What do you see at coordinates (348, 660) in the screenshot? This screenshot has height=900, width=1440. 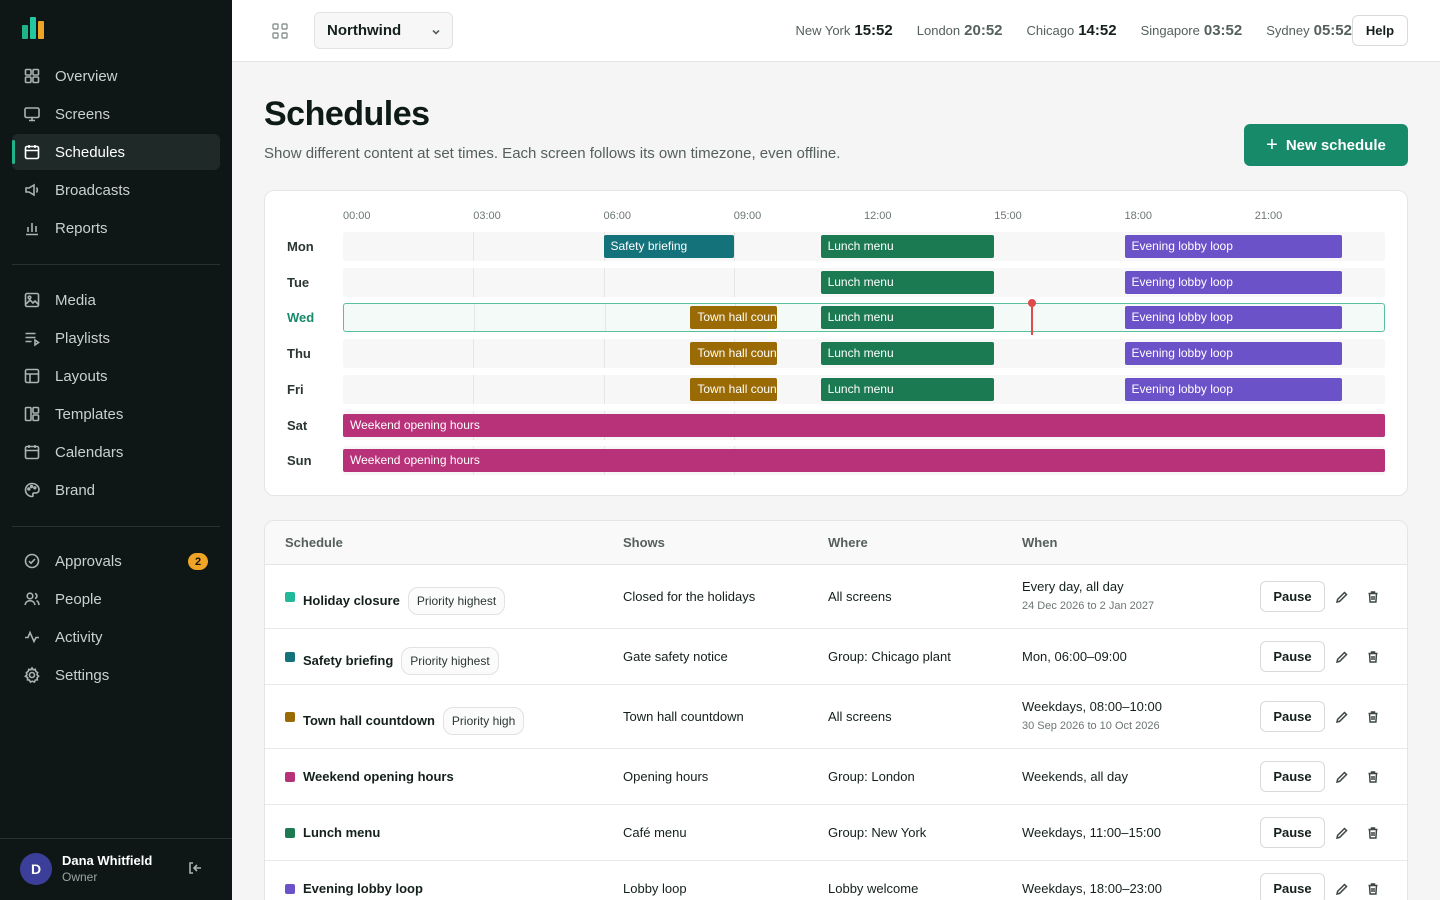 I see `schedule-name: Safety briefing` at bounding box center [348, 660].